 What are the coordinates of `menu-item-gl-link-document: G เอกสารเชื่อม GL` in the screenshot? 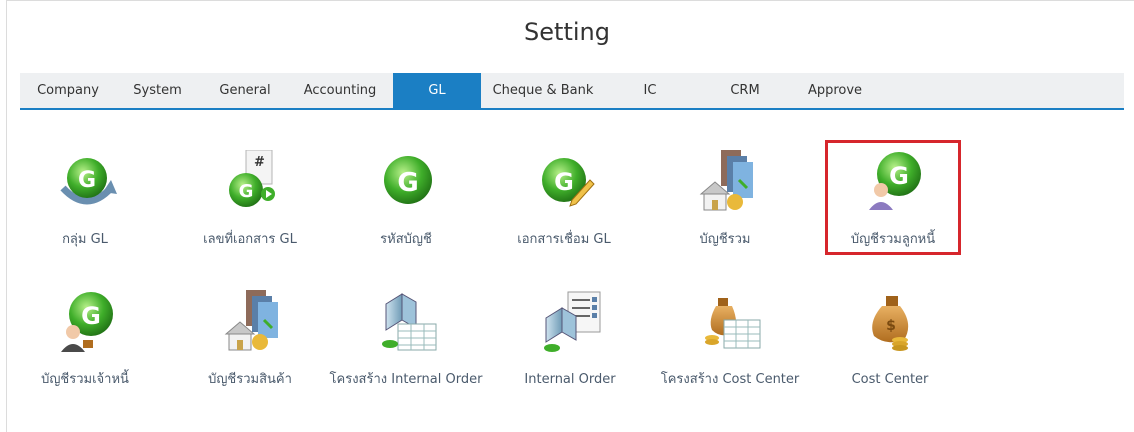 It's located at (564, 200).